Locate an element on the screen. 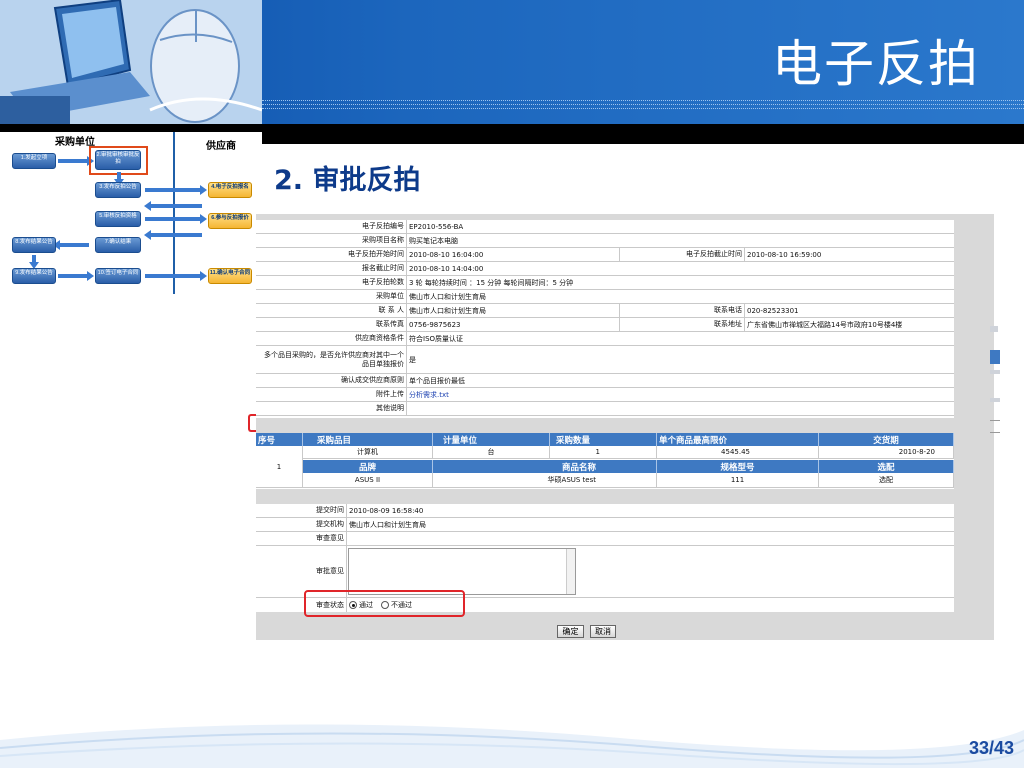 This screenshot has height=768, width=1024. form-value: EP2010-556-BA is located at coordinates (436, 226).